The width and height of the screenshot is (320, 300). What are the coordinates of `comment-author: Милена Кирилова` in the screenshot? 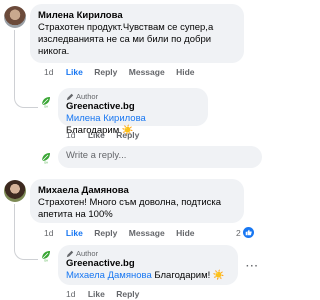 It's located at (137, 16).